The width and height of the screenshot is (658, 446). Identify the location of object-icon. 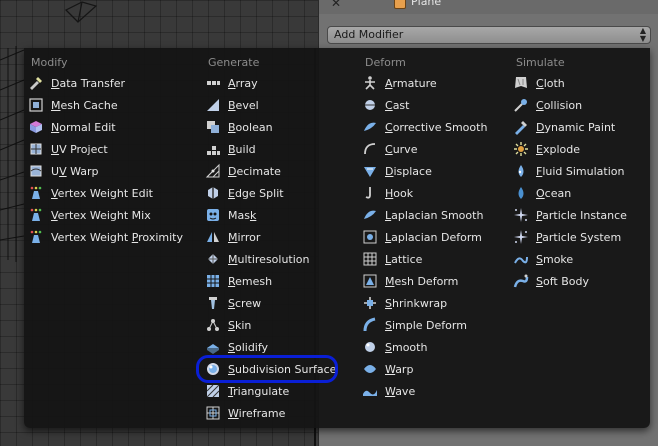
(400, 4).